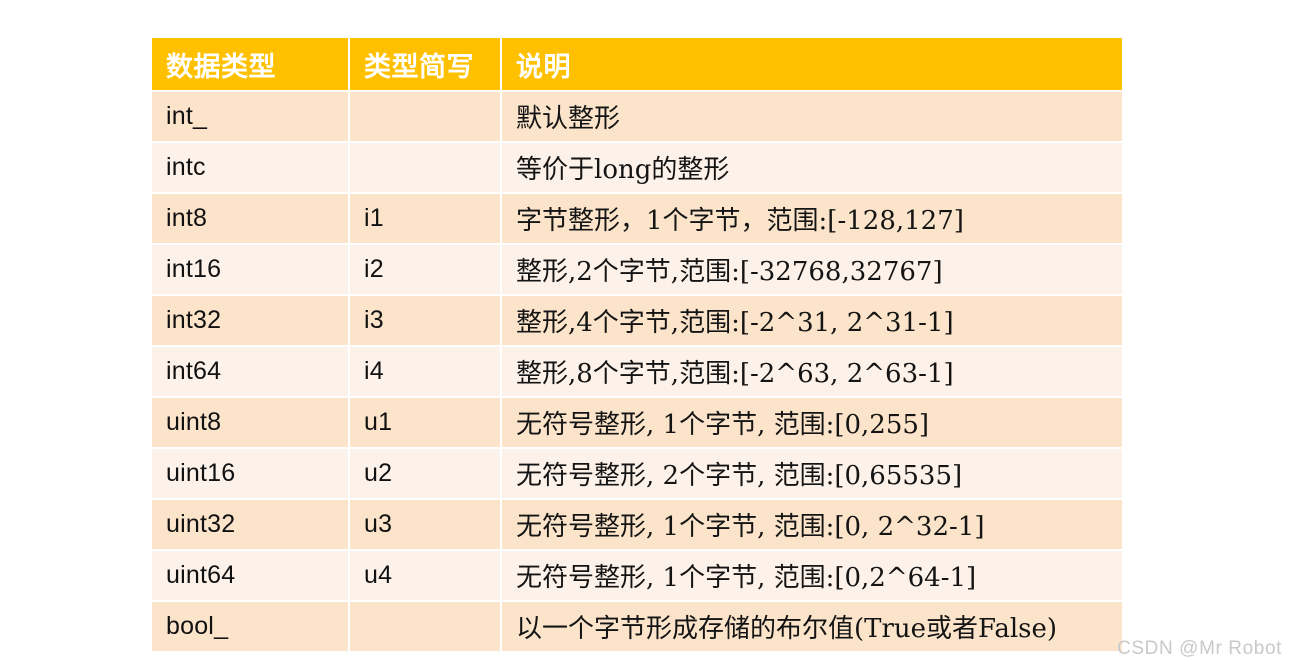 The image size is (1294, 668). Describe the element at coordinates (250, 116) in the screenshot. I see `cell-data-type: int_` at that location.